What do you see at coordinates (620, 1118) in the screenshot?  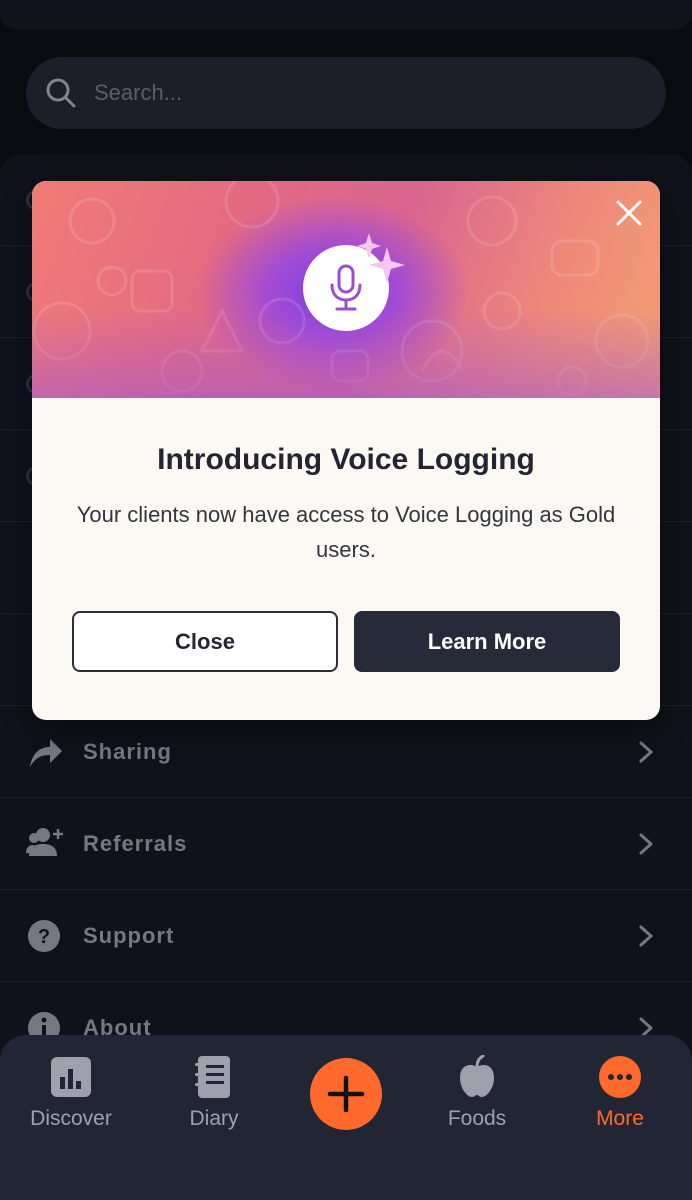 I see `nav-more-label: More` at bounding box center [620, 1118].